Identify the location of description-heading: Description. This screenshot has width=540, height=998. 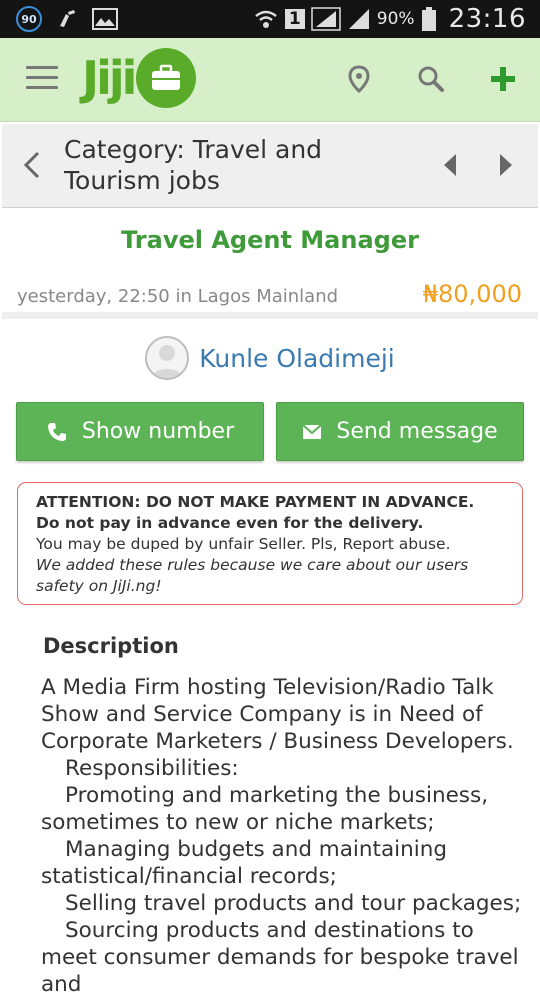
(111, 646).